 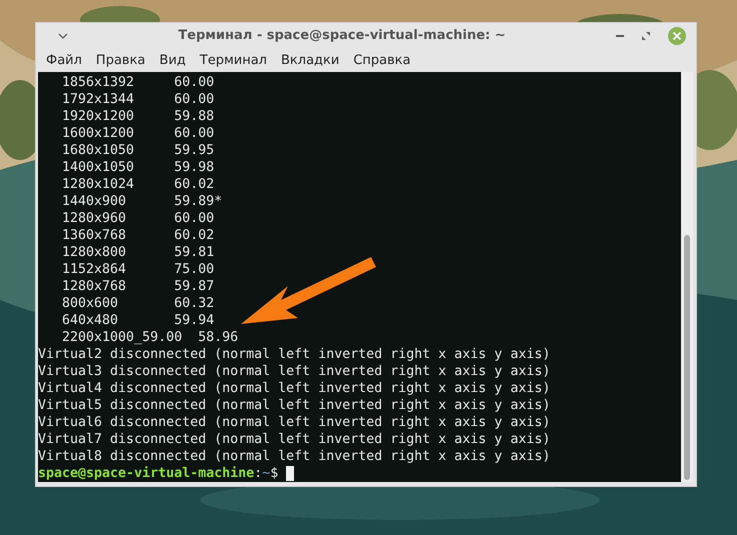 I want to click on output-line: 1280x800 59.81, so click(x=137, y=252).